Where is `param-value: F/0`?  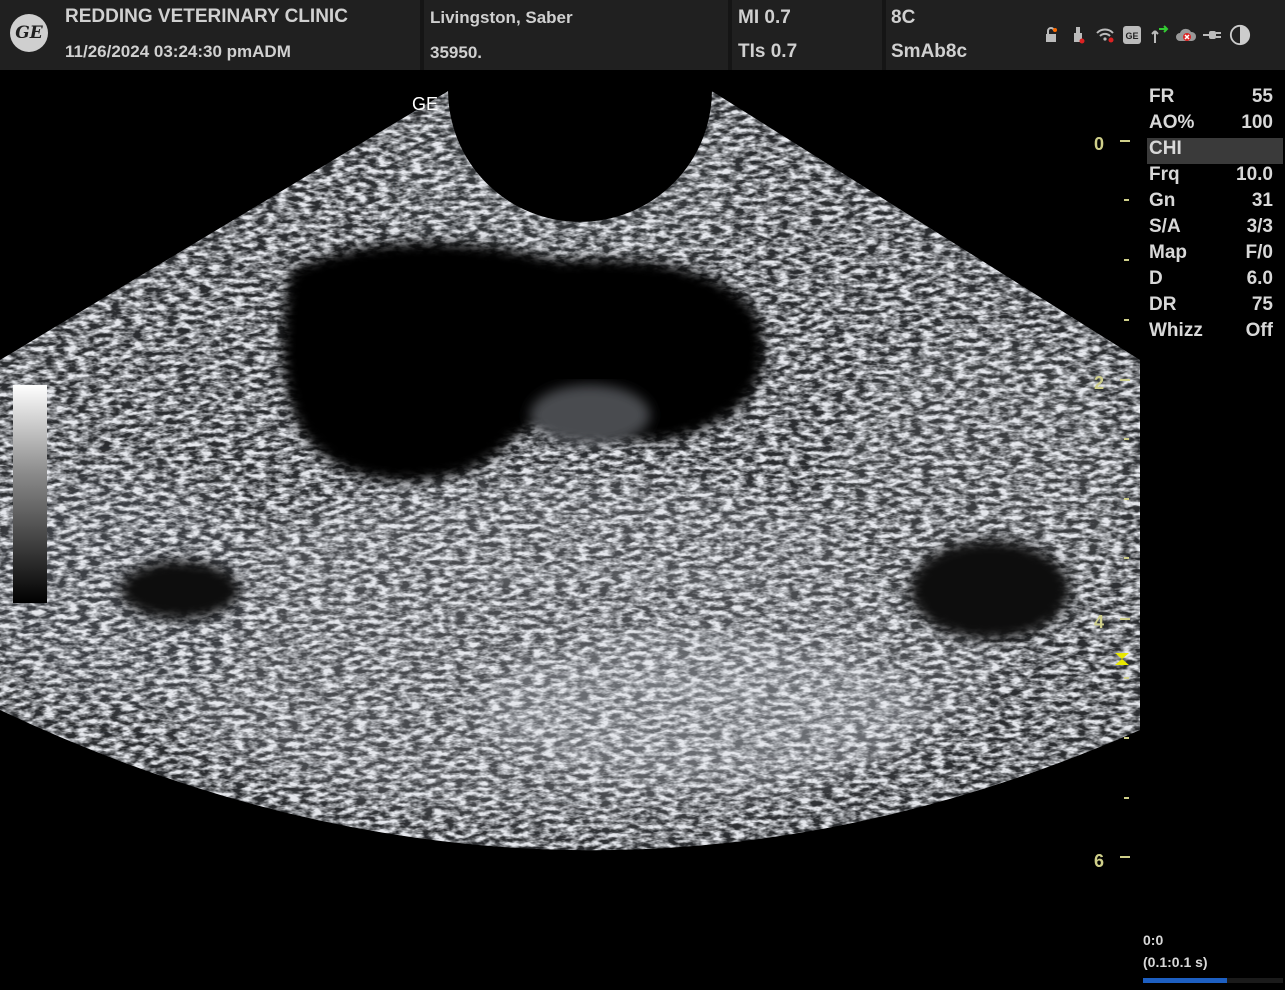
param-value: F/0 is located at coordinates (1259, 252).